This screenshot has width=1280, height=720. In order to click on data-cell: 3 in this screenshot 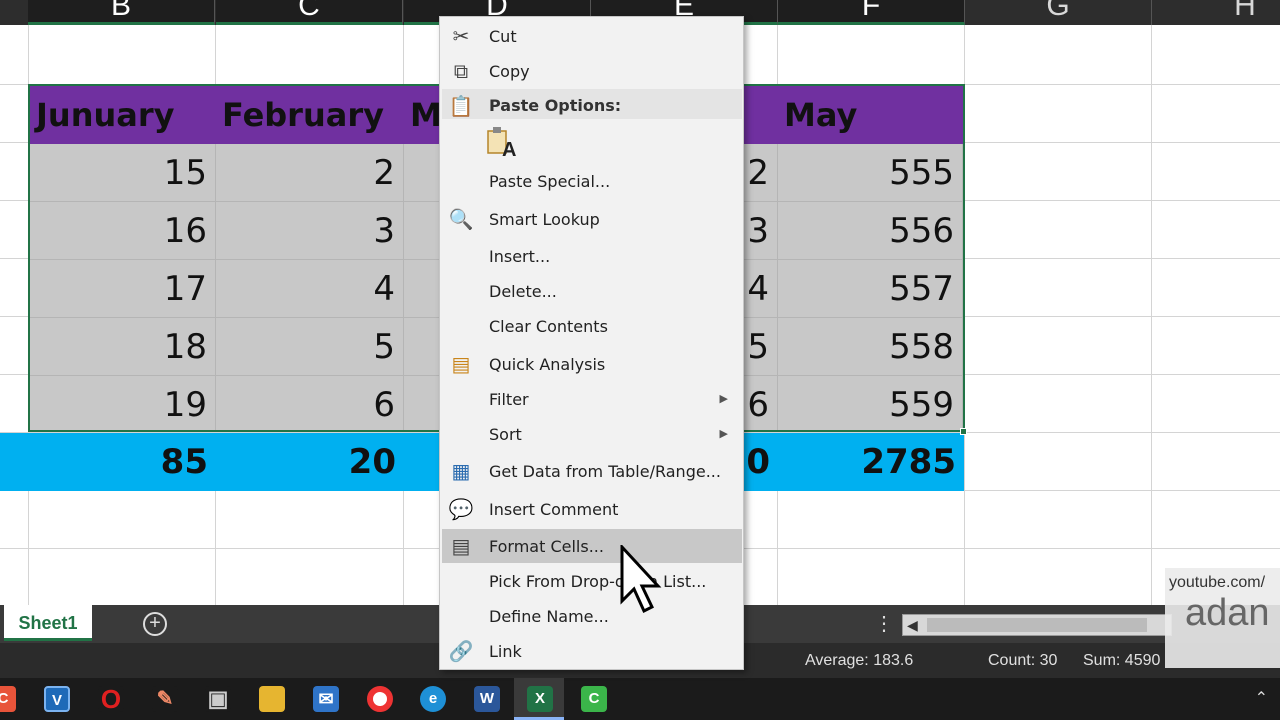, I will do `click(310, 231)`.